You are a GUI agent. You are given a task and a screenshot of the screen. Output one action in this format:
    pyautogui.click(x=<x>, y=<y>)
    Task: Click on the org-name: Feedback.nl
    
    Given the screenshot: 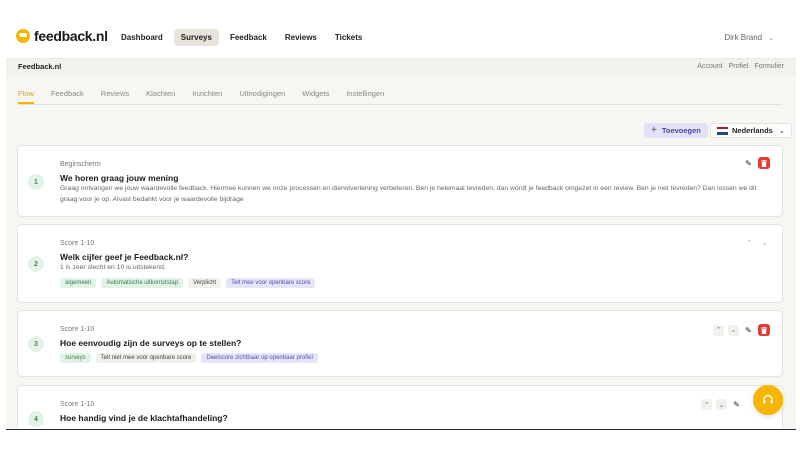 What is the action you would take?
    pyautogui.click(x=40, y=66)
    